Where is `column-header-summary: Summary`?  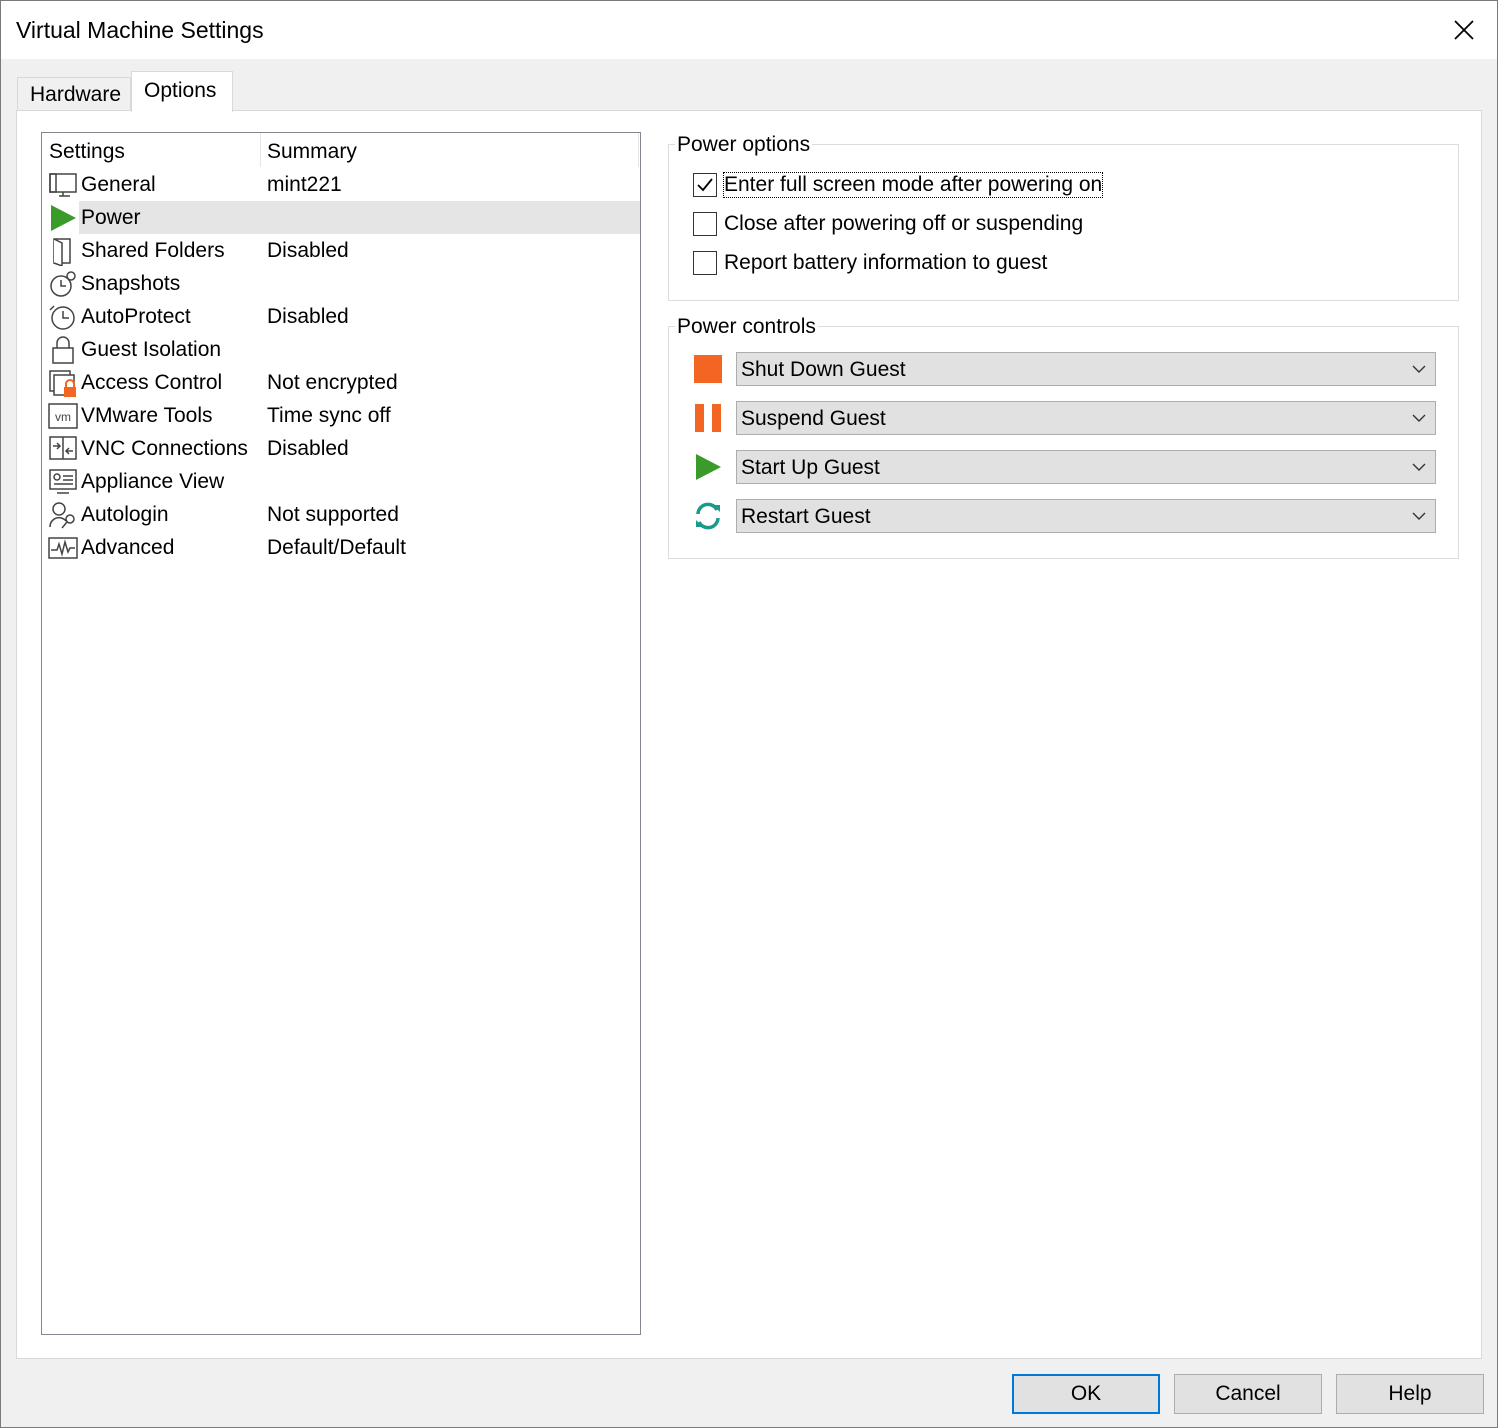 column-header-summary: Summary is located at coordinates (312, 152).